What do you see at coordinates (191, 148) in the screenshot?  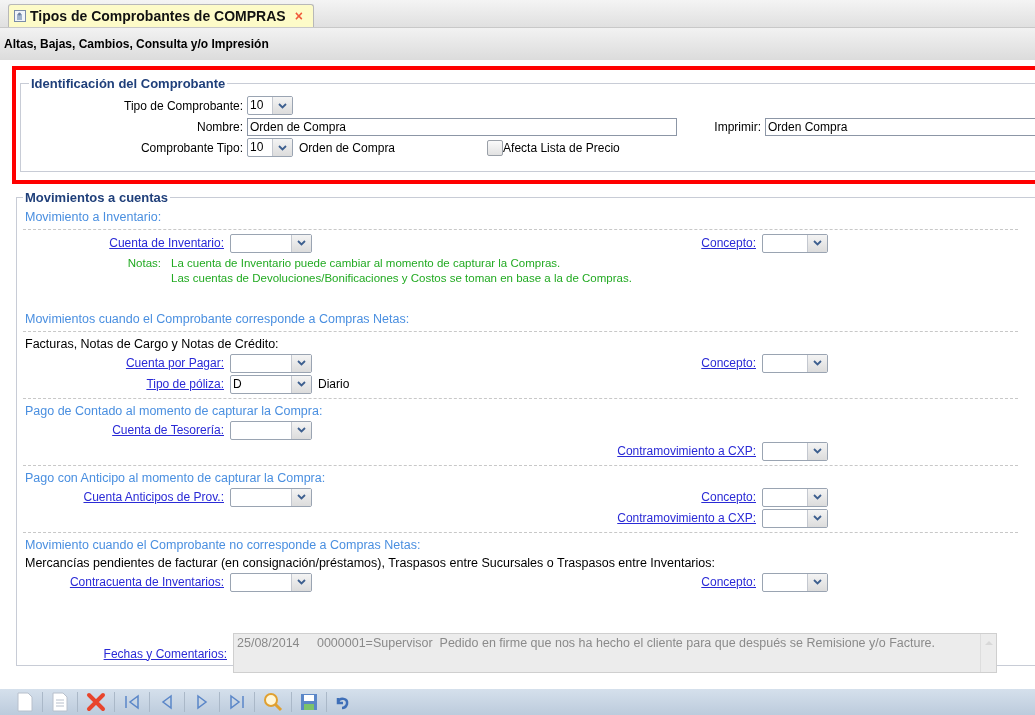 I see `field-label: Comprobante Tipo:` at bounding box center [191, 148].